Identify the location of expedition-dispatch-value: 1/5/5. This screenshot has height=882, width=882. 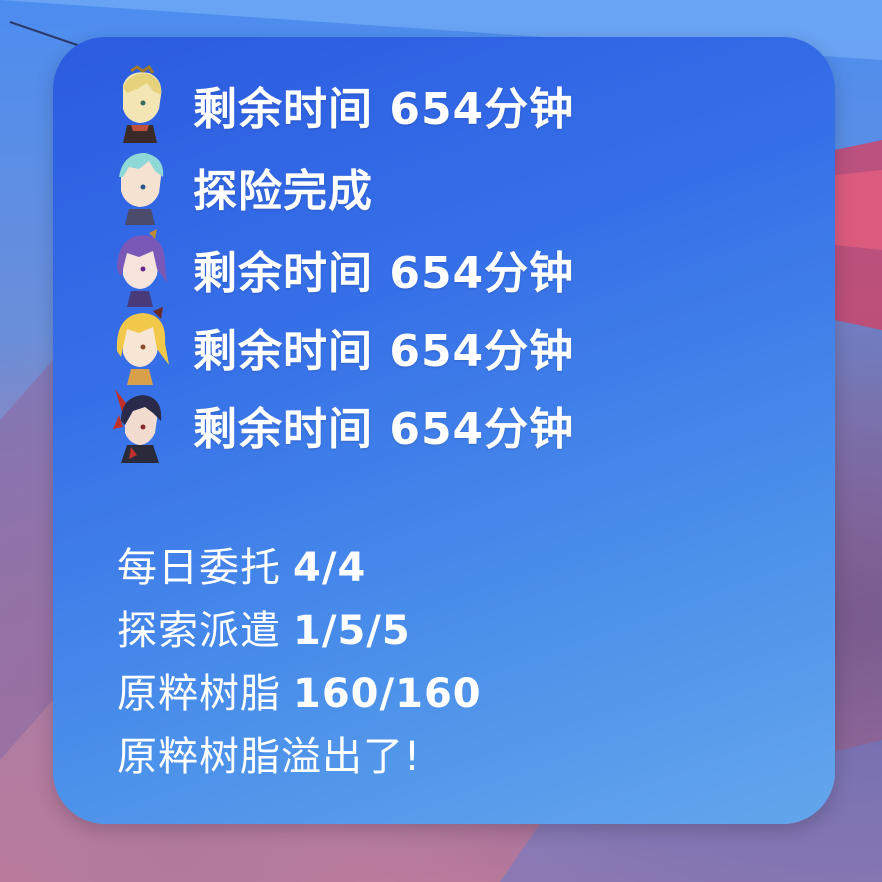
(352, 631).